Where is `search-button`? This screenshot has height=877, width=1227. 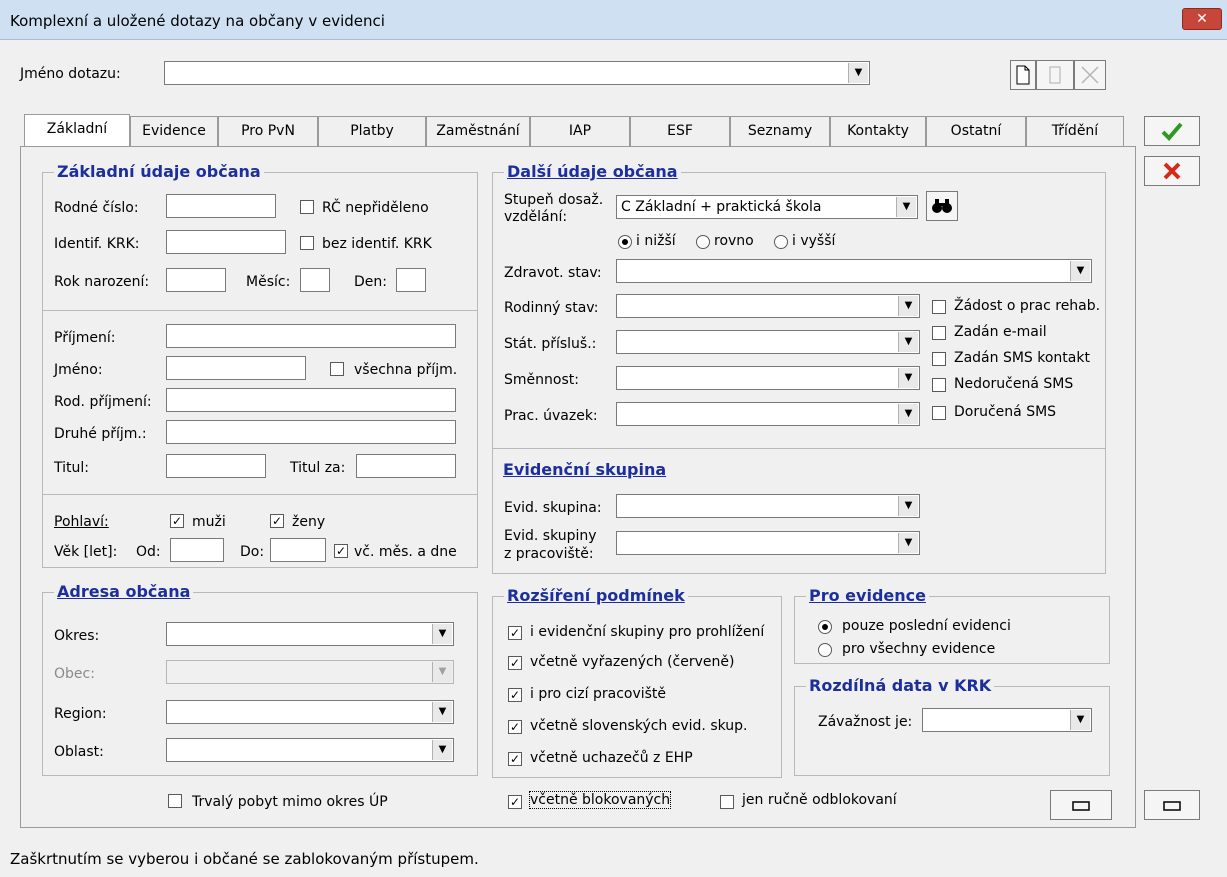 search-button is located at coordinates (942, 206).